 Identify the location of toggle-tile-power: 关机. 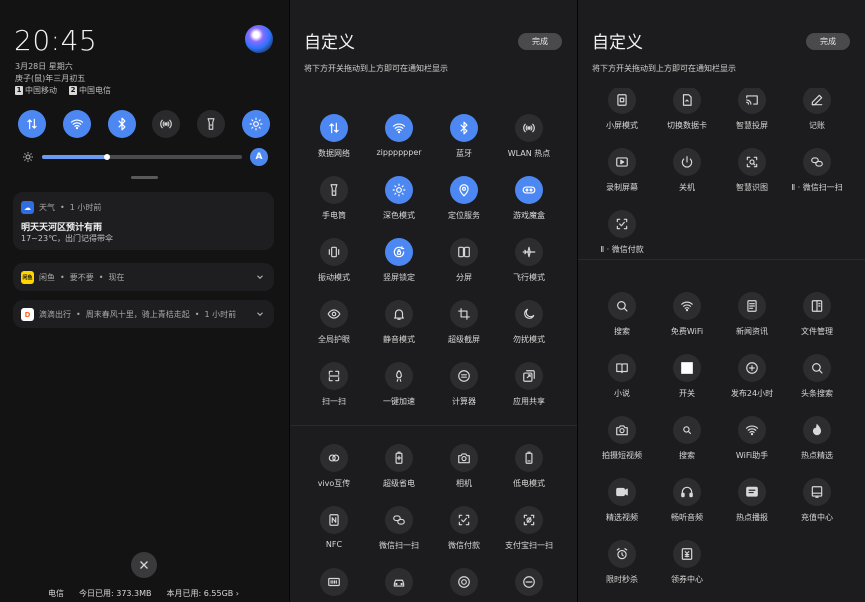
(687, 176).